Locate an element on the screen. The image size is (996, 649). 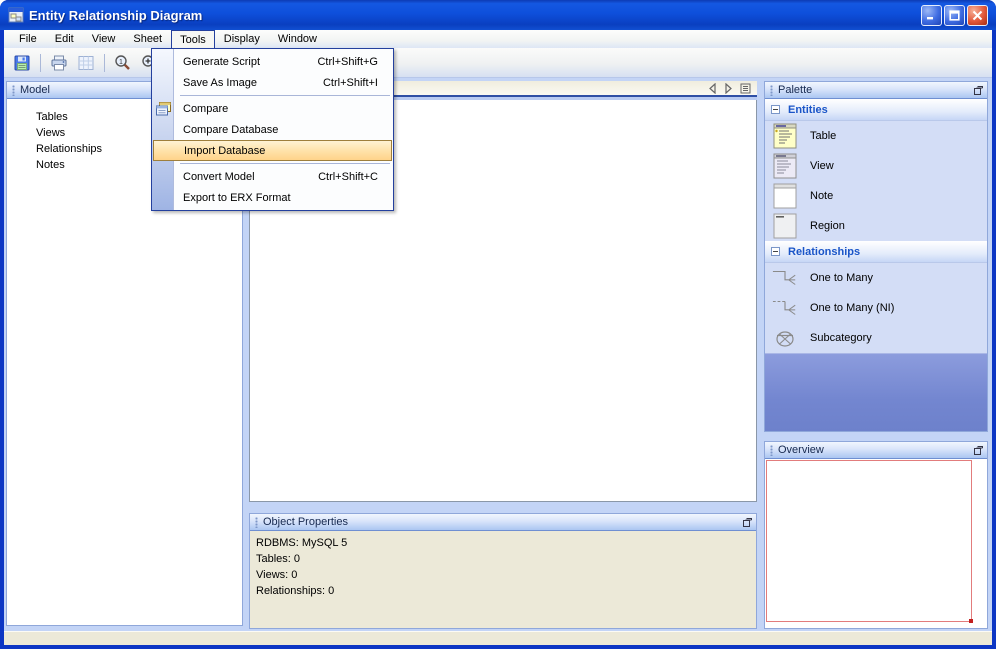
entities-section-header: Entities is located at coordinates (876, 110).